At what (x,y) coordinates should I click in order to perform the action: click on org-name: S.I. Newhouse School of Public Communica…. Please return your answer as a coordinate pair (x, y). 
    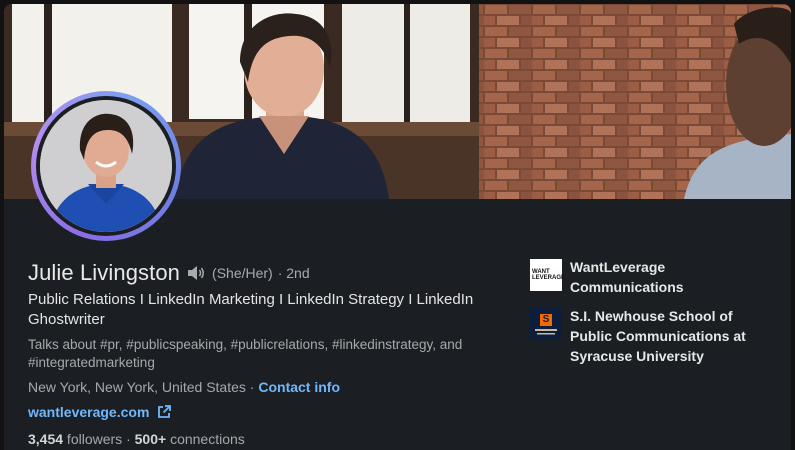
    Looking at the image, I should click on (658, 336).